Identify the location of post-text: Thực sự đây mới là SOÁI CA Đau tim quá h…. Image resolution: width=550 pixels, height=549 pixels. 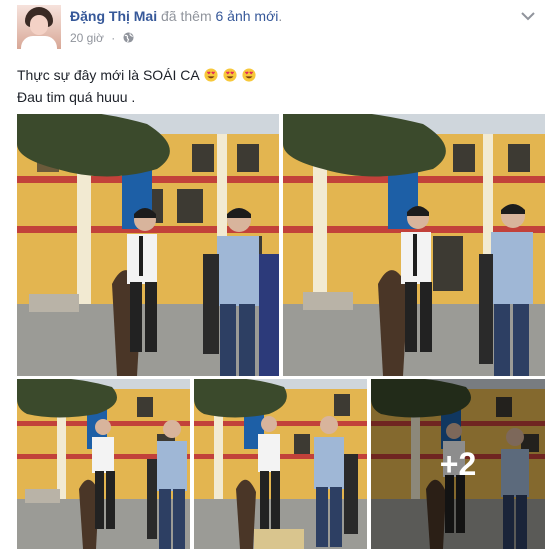
(136, 86).